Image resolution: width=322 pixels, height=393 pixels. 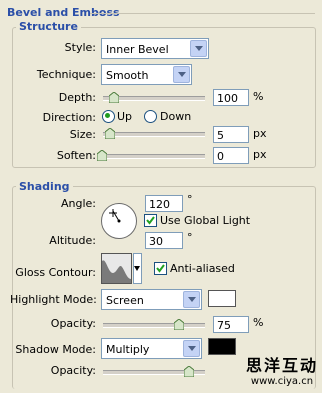 I want to click on soften-slider-track, so click(x=154, y=156).